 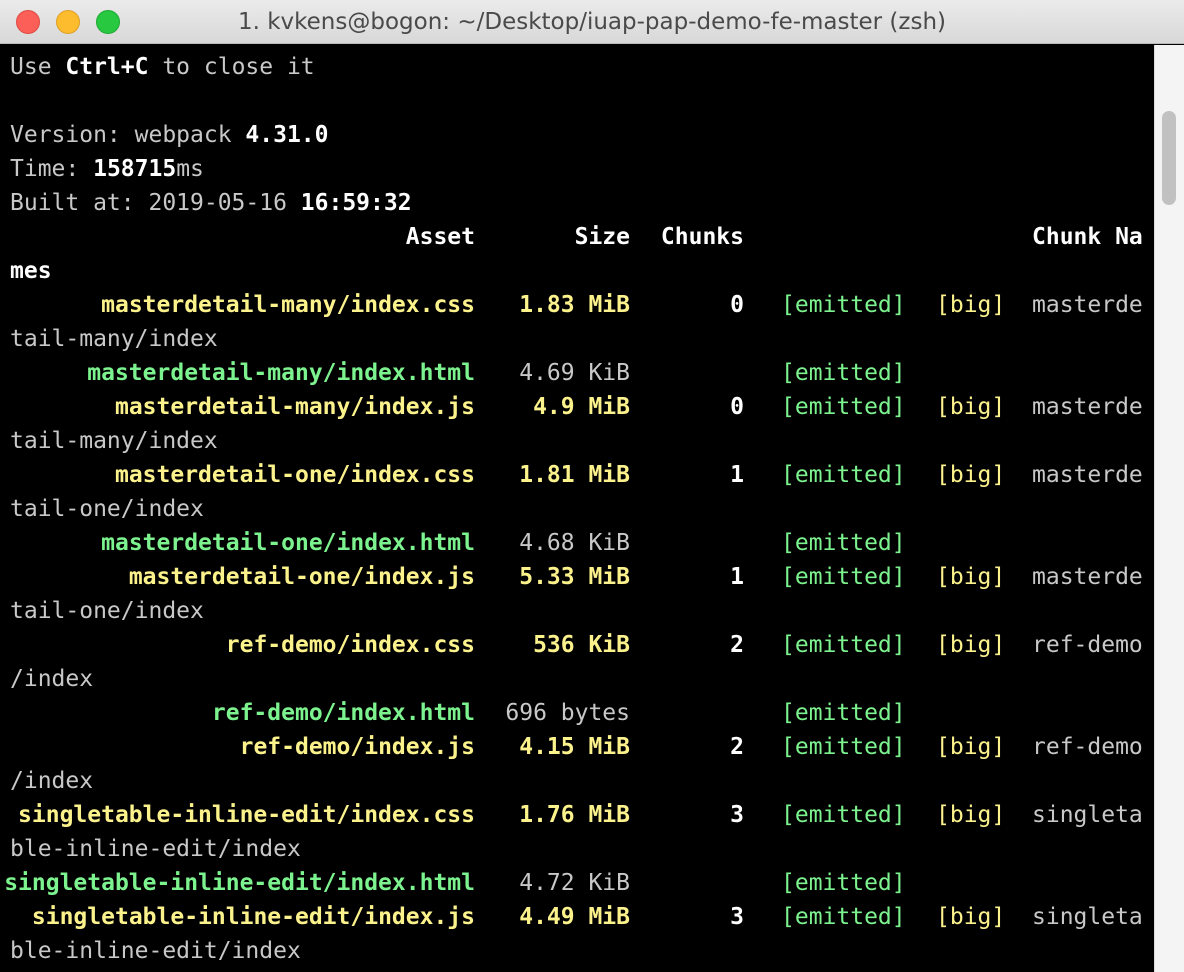 I want to click on size-column-header: Size, so click(x=602, y=237).